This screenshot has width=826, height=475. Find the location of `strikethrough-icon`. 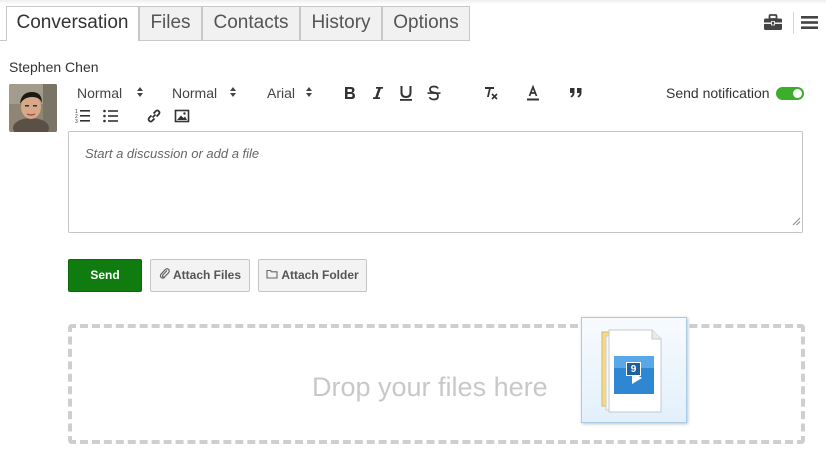

strikethrough-icon is located at coordinates (434, 93).